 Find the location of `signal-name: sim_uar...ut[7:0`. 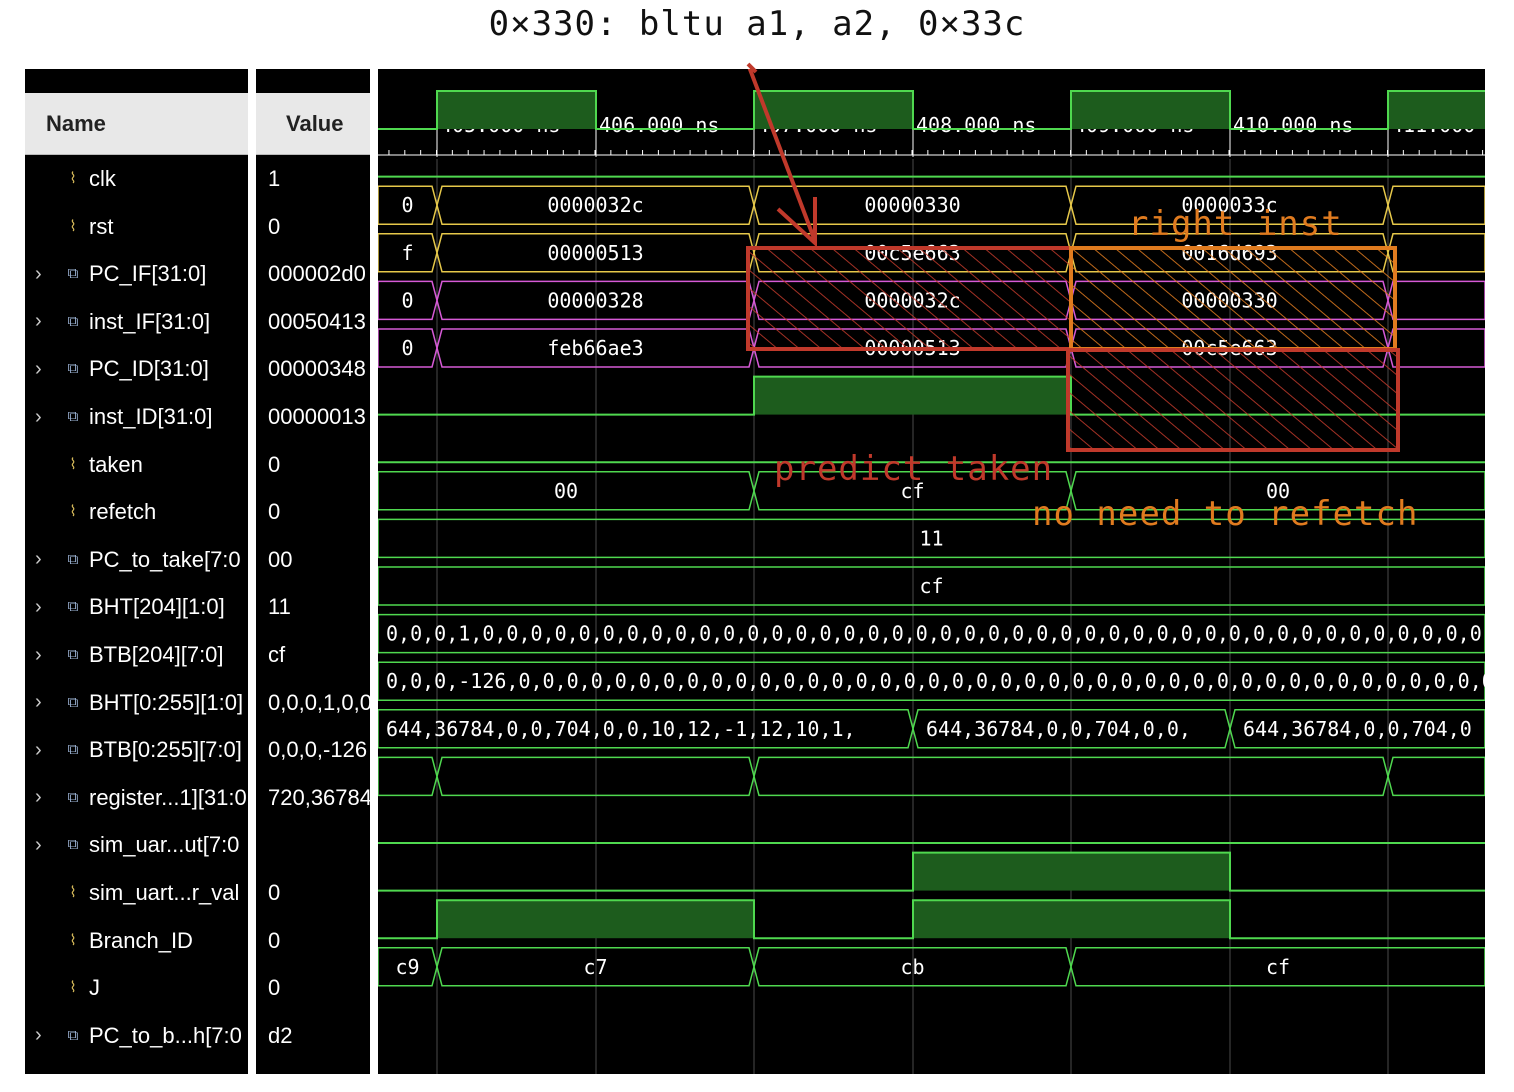

signal-name: sim_uar...ut[7:0 is located at coordinates (164, 845).